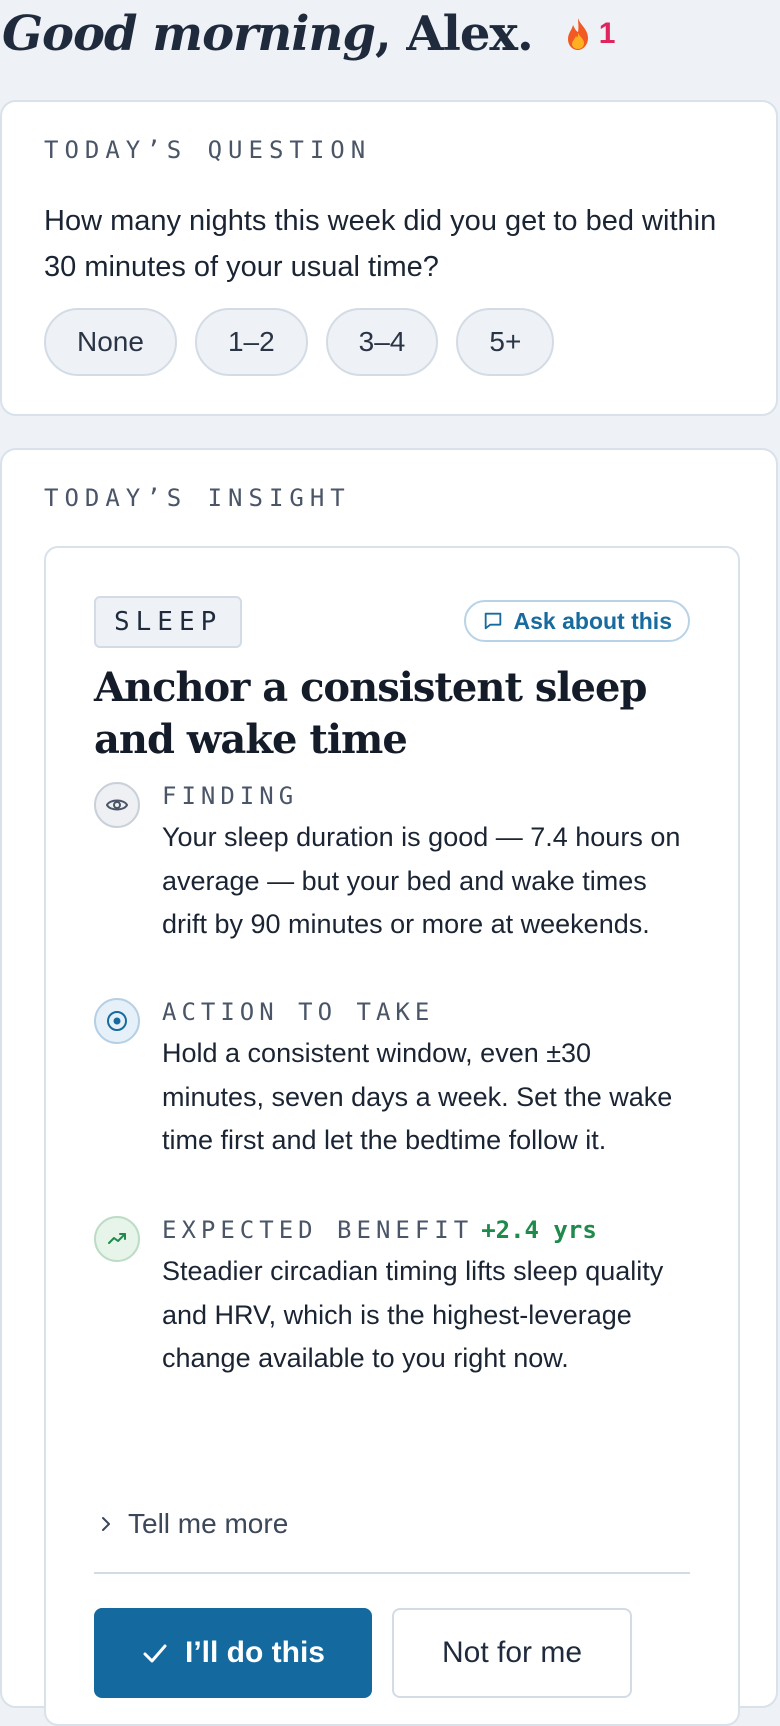 The height and width of the screenshot is (1726, 780). What do you see at coordinates (607, 33) in the screenshot?
I see `streak-count: 1` at bounding box center [607, 33].